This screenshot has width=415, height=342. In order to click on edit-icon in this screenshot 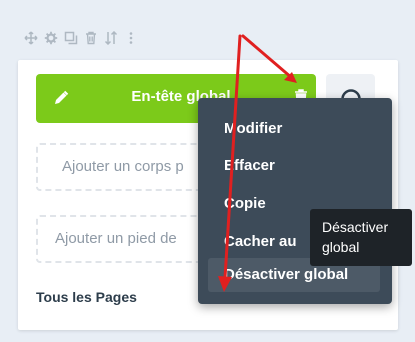, I will do `click(61, 98)`.